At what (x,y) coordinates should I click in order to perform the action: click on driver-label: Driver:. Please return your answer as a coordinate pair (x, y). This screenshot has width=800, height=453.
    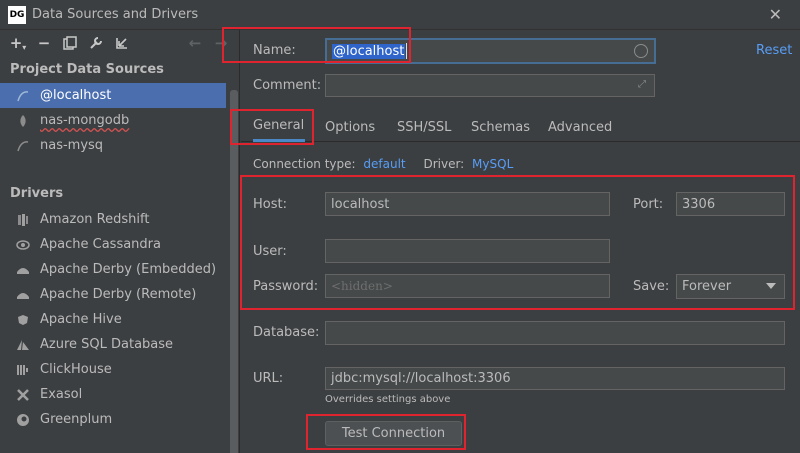
    Looking at the image, I should click on (444, 164).